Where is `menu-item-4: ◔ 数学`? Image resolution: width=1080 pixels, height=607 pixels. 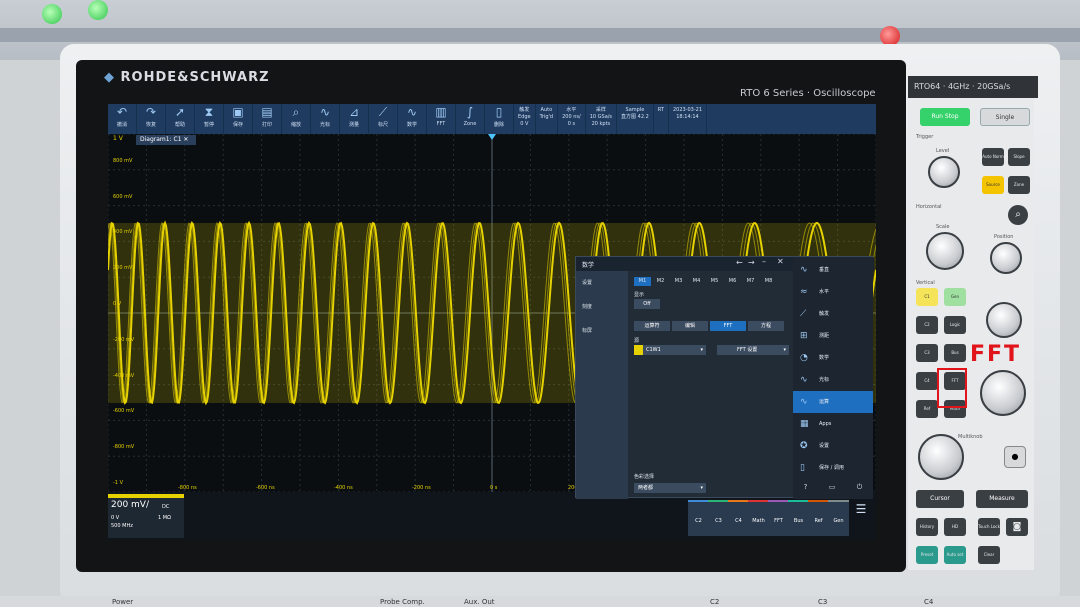 menu-item-4: ◔ 数学 is located at coordinates (833, 358).